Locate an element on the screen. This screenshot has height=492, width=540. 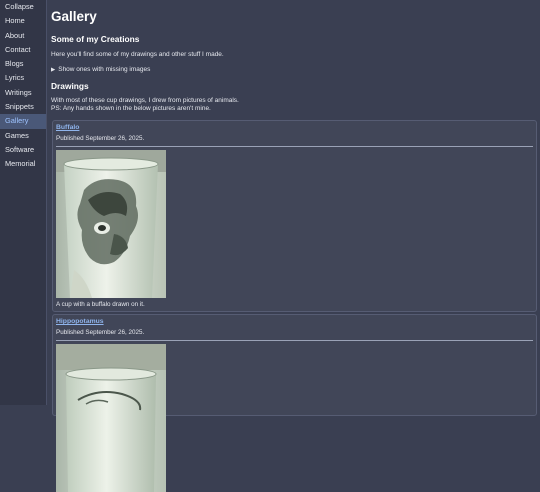
hippopotamus-cup-image is located at coordinates (111, 418).